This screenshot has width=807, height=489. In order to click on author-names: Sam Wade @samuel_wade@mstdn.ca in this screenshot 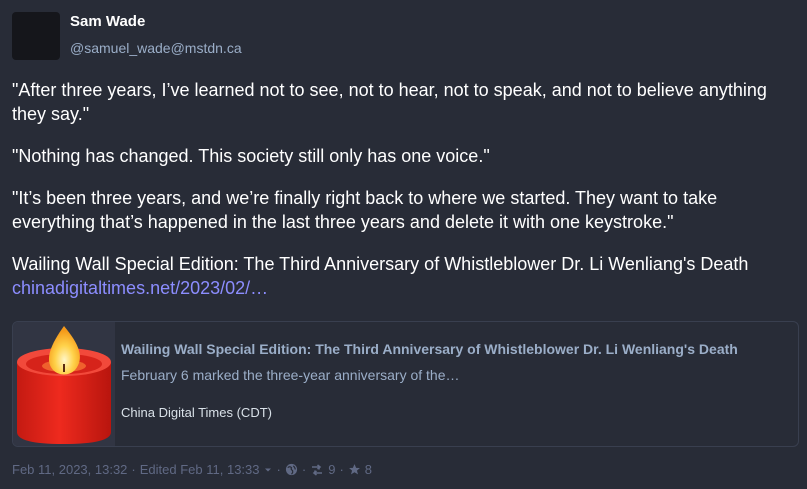, I will do `click(156, 35)`.